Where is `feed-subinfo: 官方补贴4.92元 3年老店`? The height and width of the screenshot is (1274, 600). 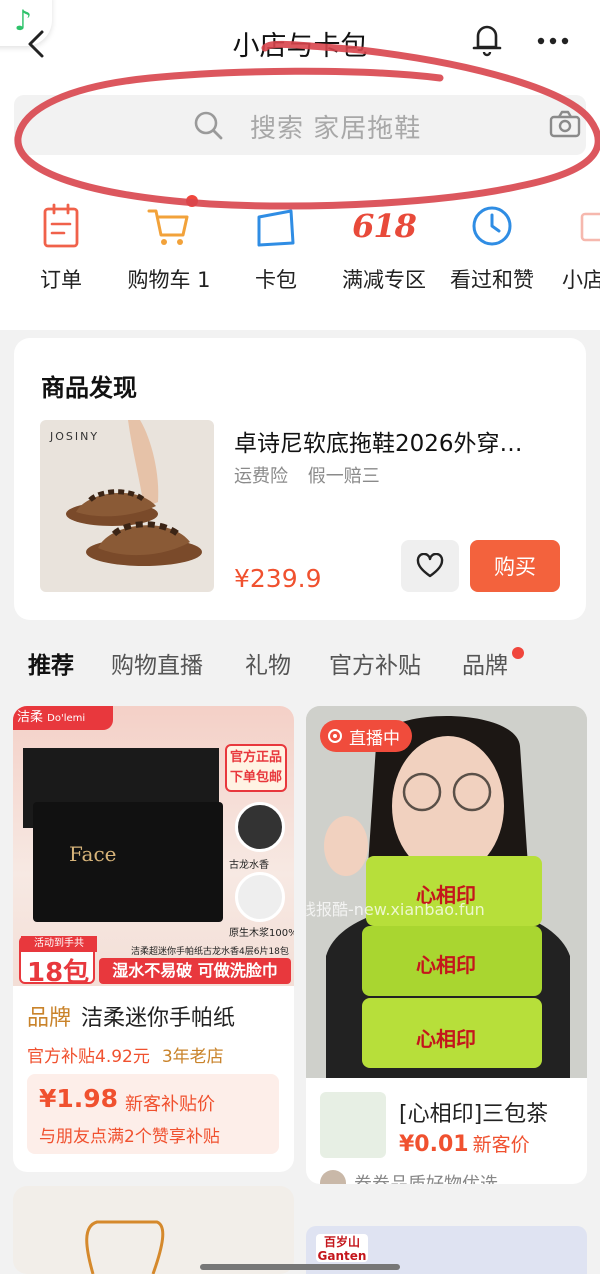 feed-subinfo: 官方补贴4.92元 3年老店 is located at coordinates (125, 1057).